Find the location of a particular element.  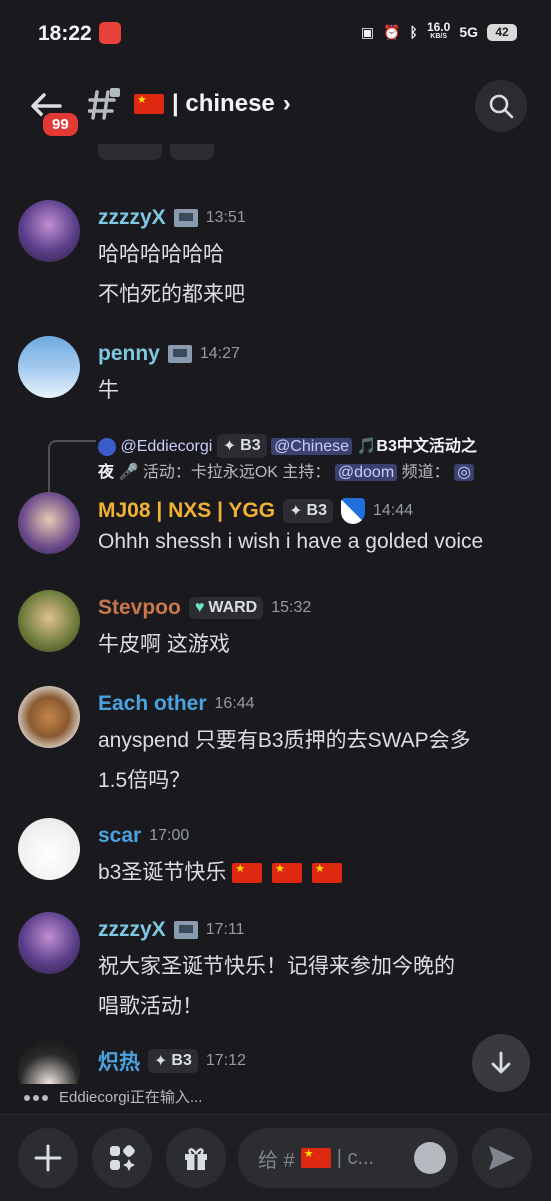

gift-button is located at coordinates (196, 1158).